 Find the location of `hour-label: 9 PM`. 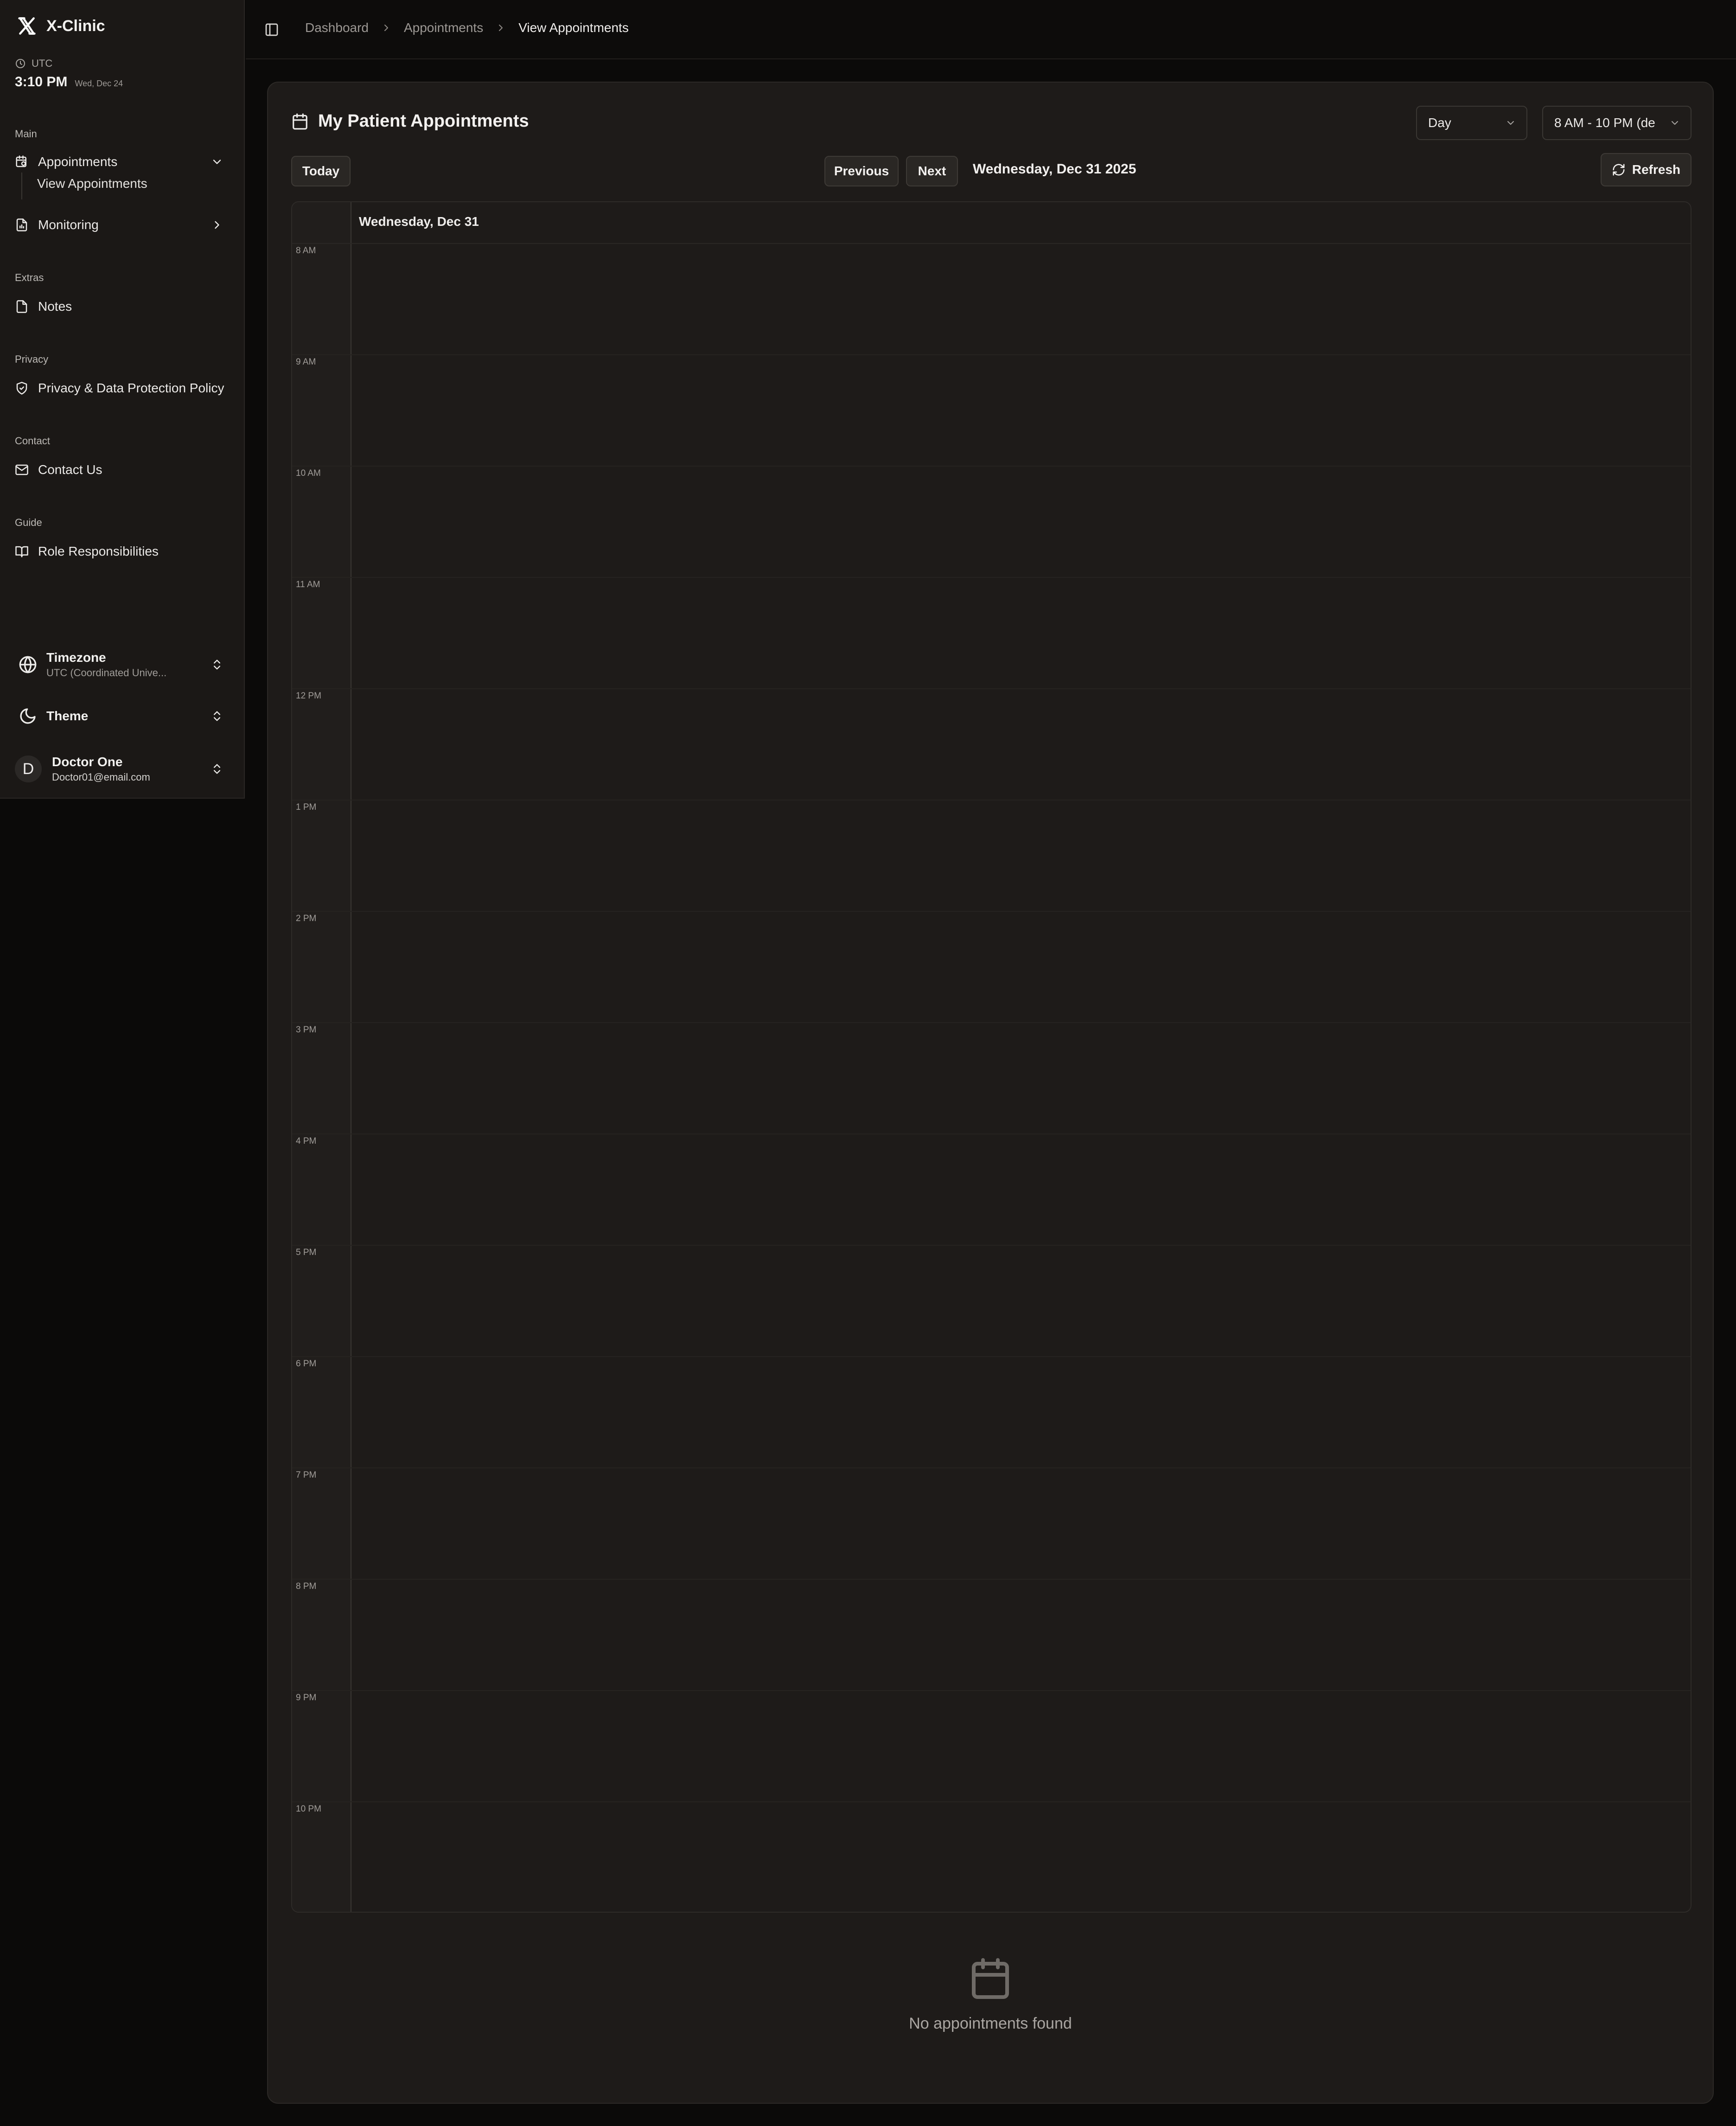

hour-label: 9 PM is located at coordinates (306, 1698).